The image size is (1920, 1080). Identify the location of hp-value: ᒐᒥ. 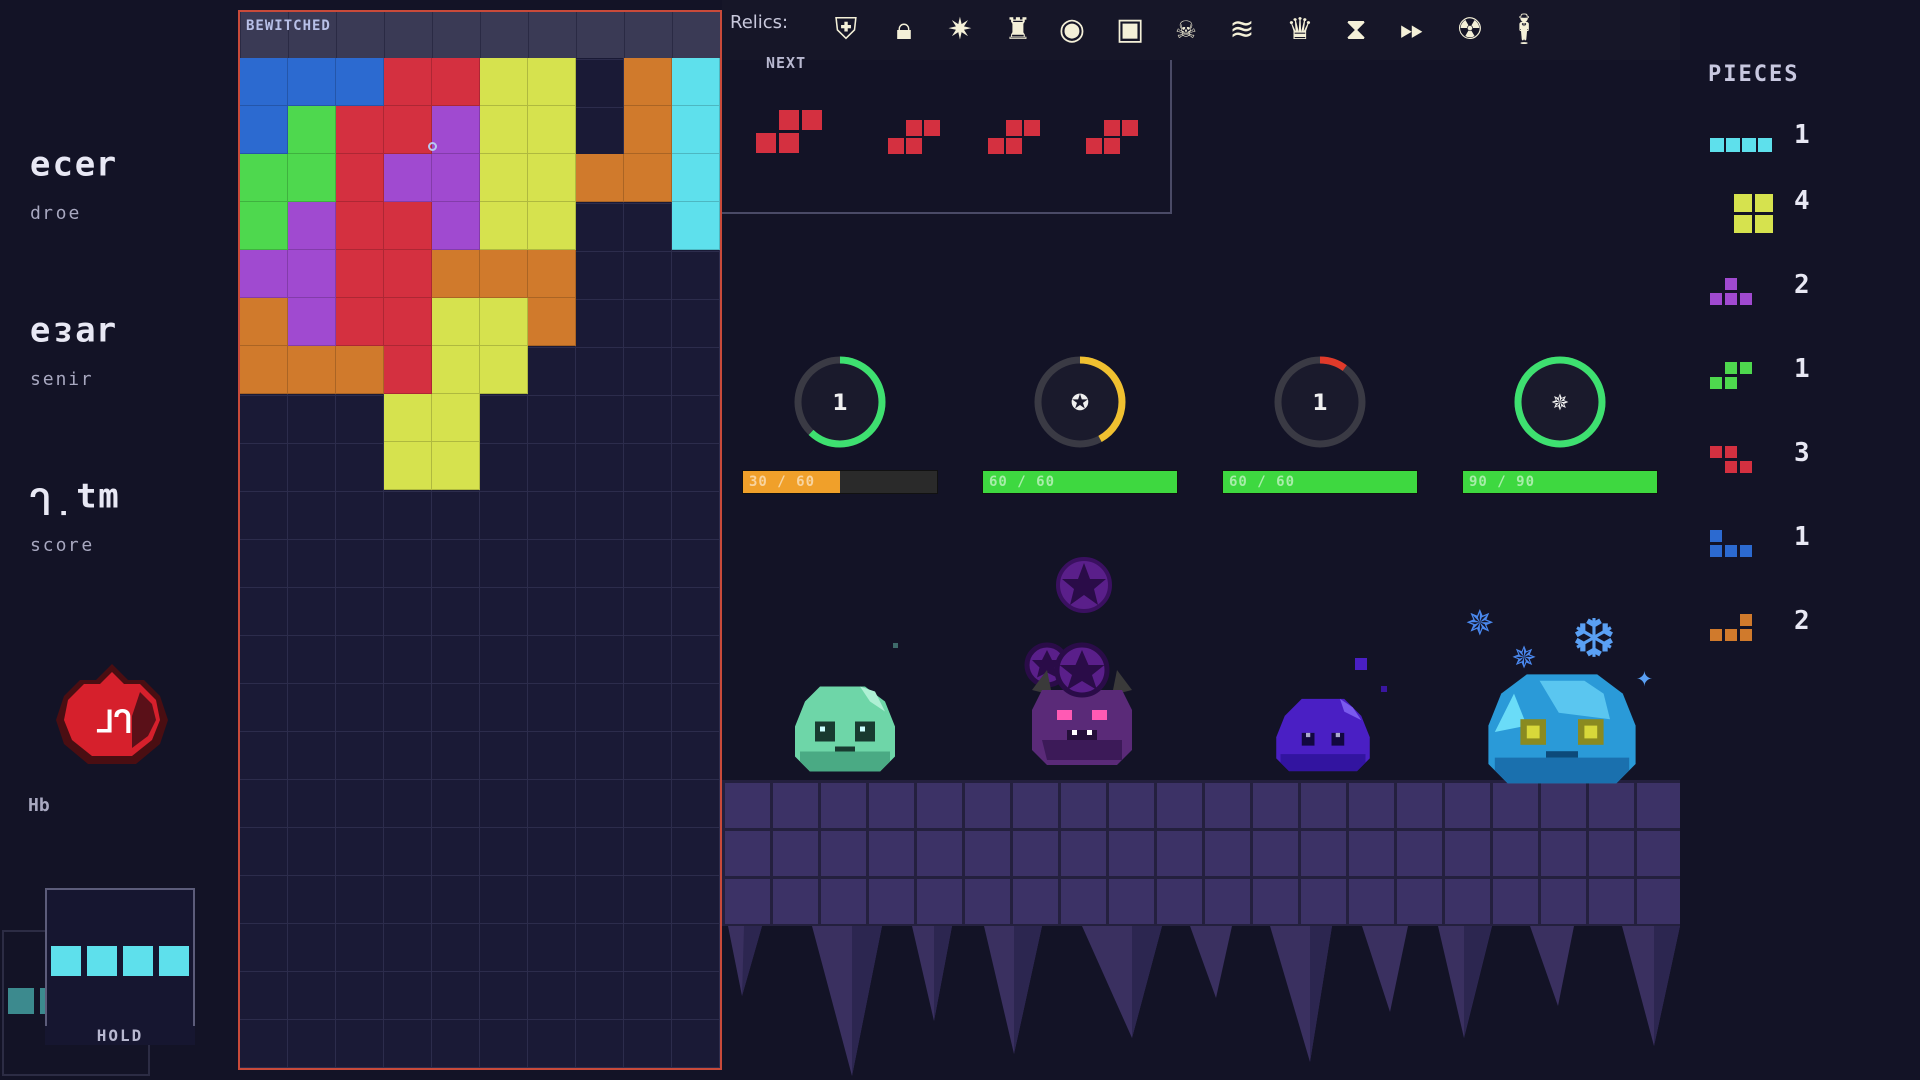
(115, 719).